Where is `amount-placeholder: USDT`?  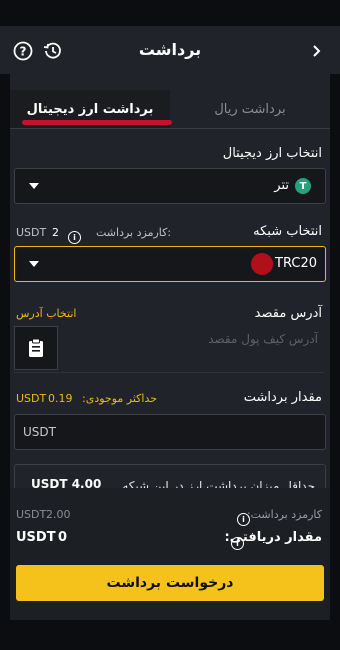 amount-placeholder: USDT is located at coordinates (39, 432).